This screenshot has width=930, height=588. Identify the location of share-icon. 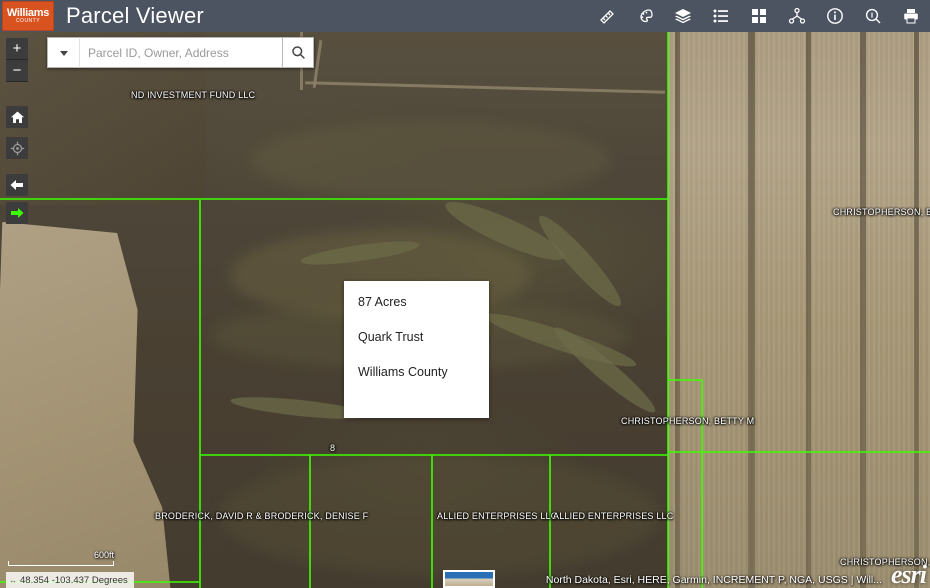
(797, 16).